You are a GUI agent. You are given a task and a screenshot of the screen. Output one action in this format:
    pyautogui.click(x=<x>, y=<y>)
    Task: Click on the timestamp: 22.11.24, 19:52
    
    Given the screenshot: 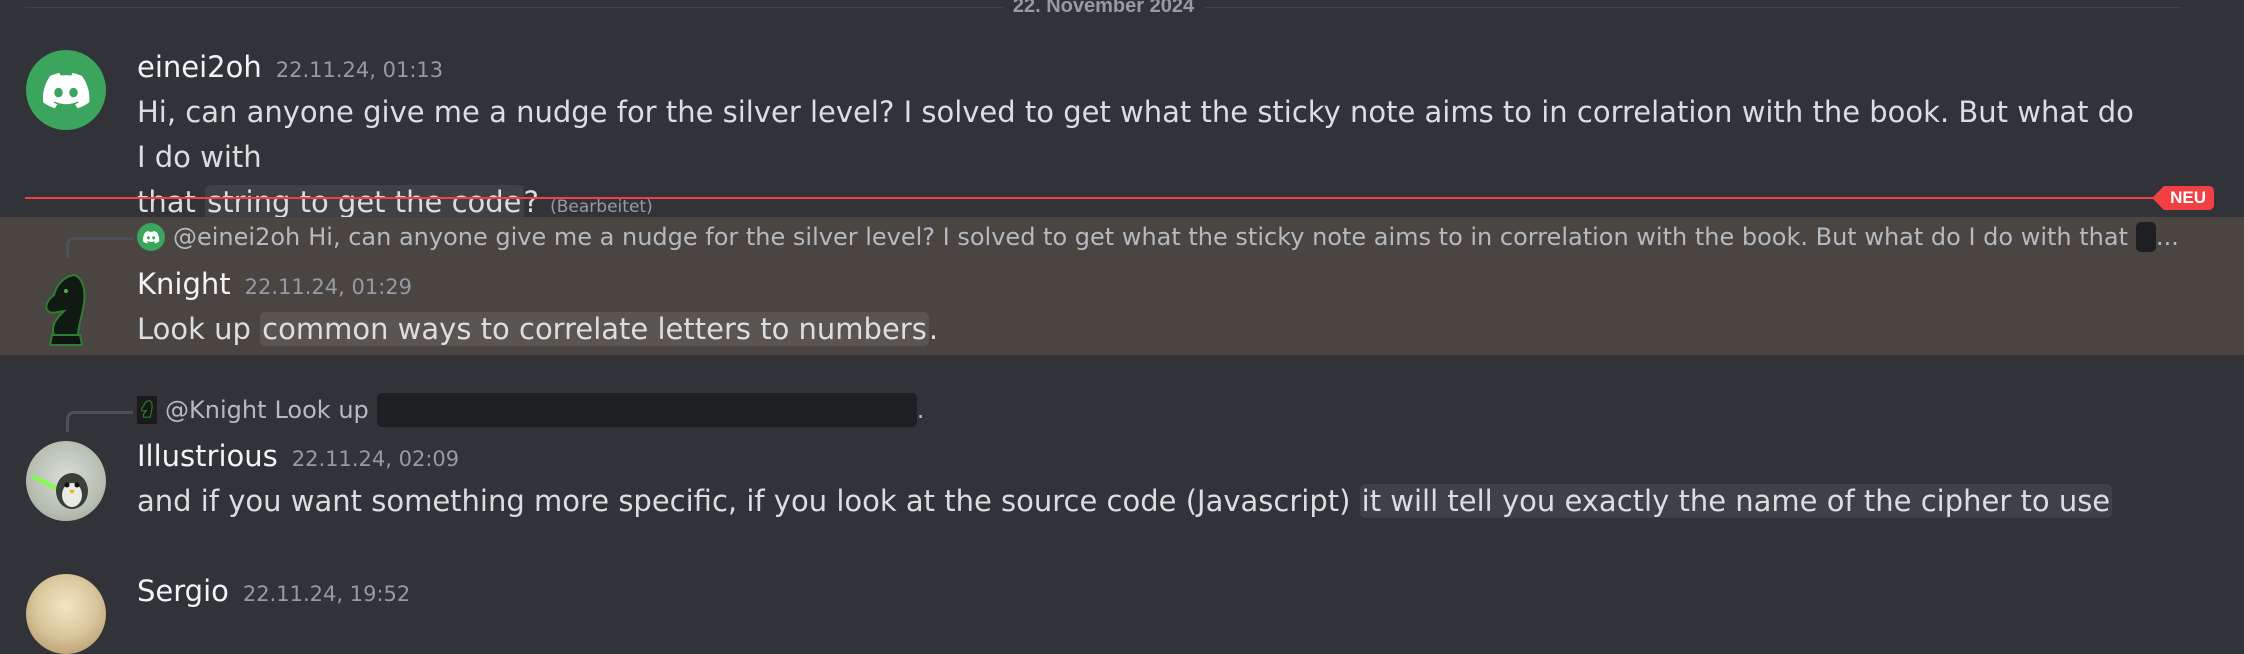 What is the action you would take?
    pyautogui.click(x=326, y=594)
    